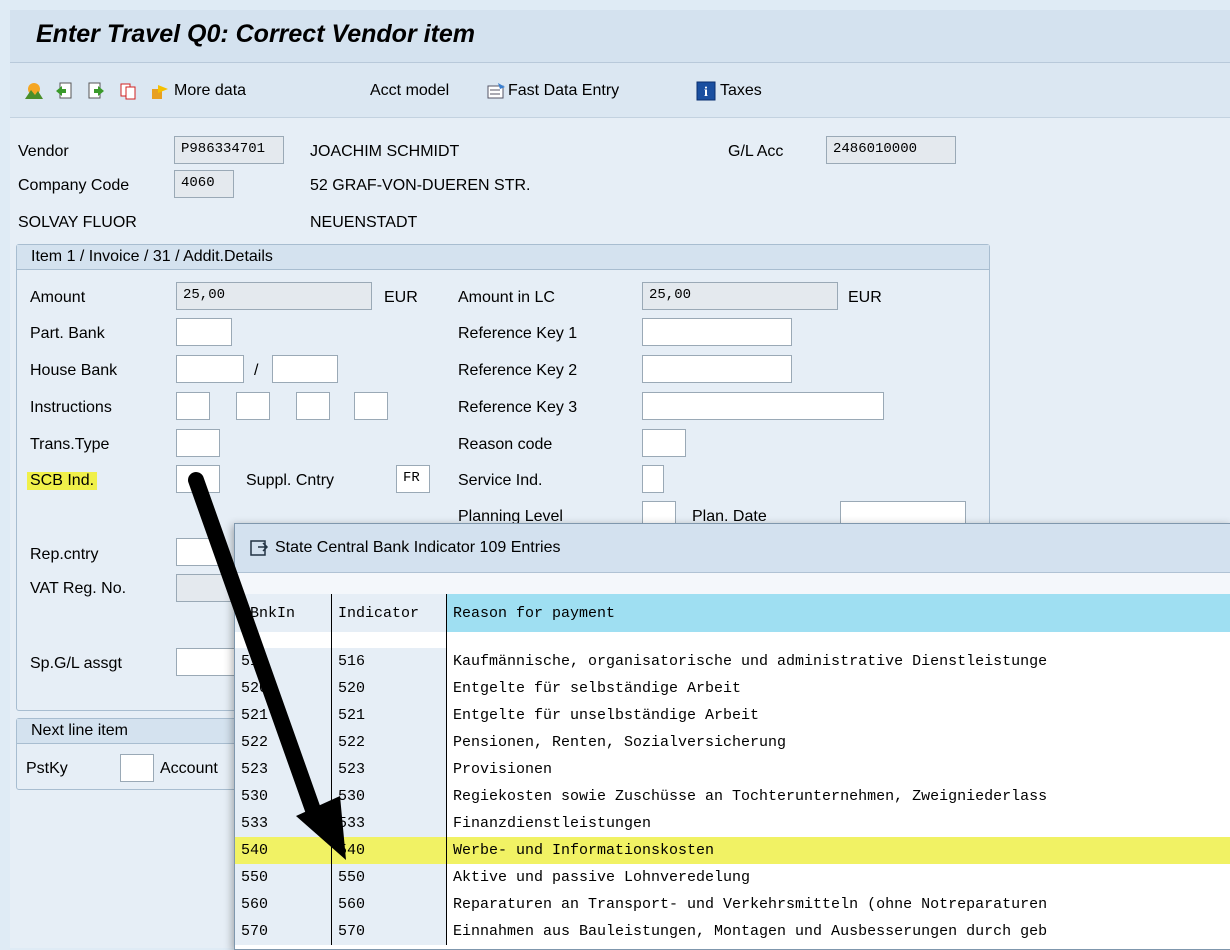 The width and height of the screenshot is (1230, 950). I want to click on indicator-cell: 530, so click(389, 796).